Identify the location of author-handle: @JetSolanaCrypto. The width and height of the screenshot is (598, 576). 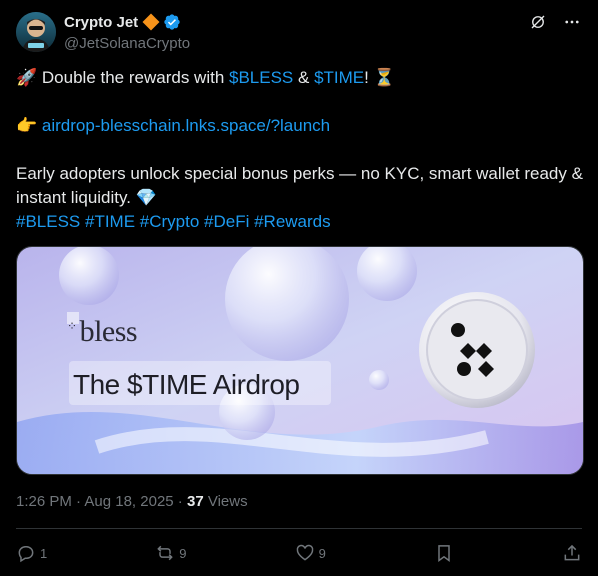
(127, 43).